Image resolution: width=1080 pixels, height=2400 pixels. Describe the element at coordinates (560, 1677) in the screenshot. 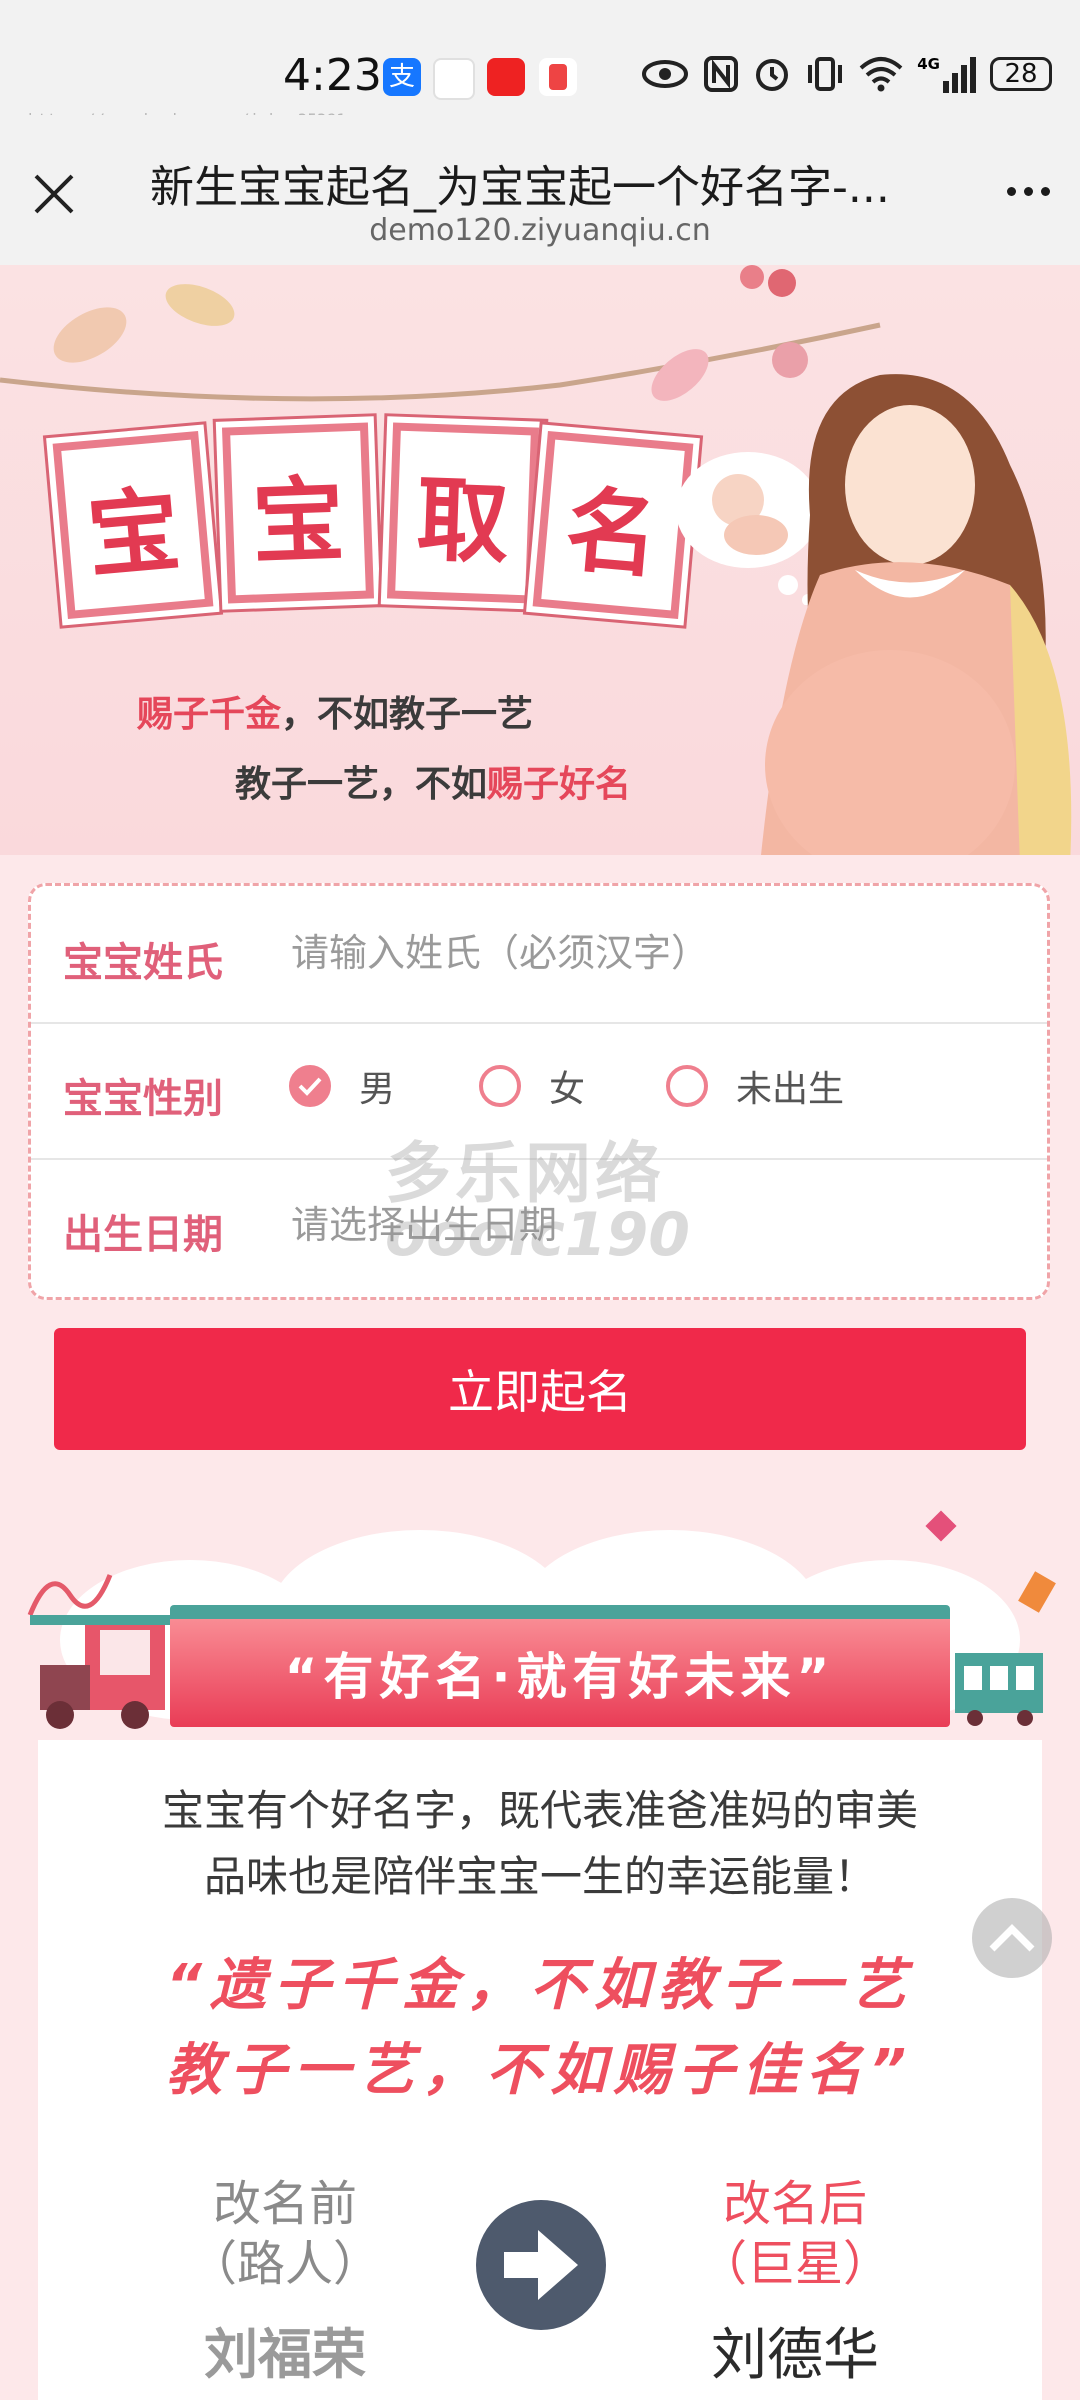

I see `train-slogan: “有好名·就有好未来”` at that location.